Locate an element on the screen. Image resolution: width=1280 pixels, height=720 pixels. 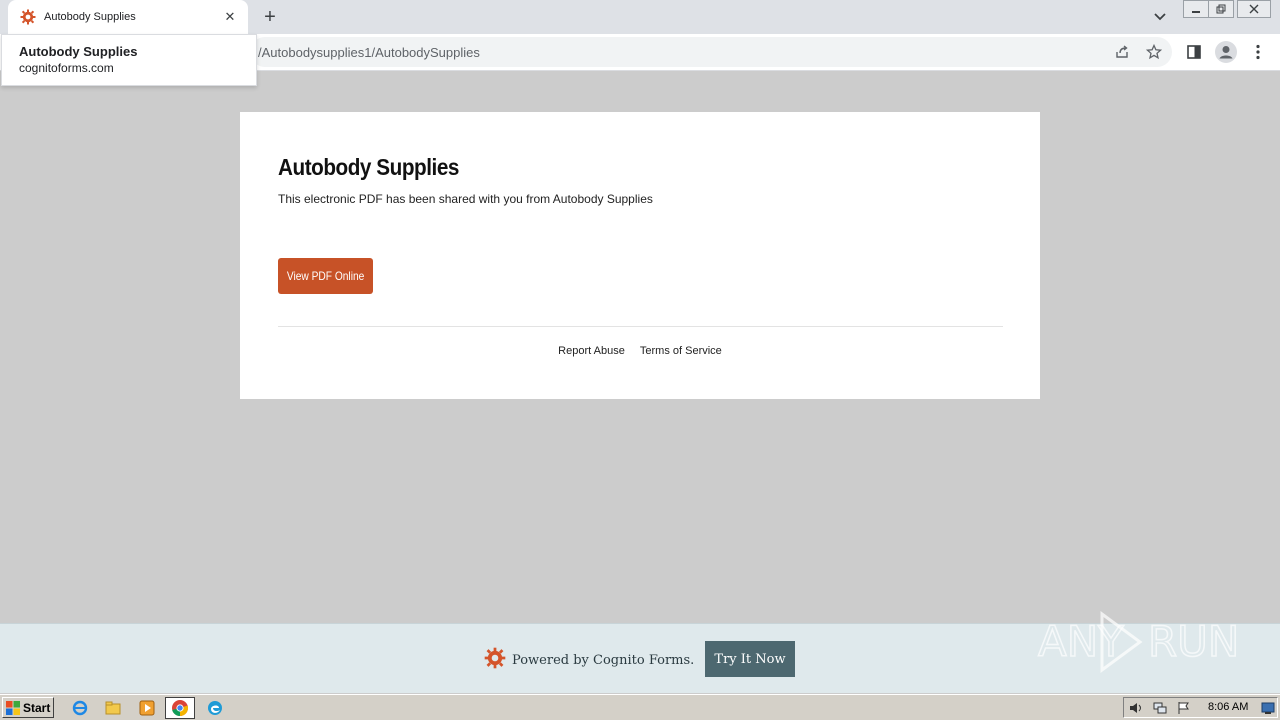
hover-card-title: Autobody Supplies is located at coordinates (78, 51).